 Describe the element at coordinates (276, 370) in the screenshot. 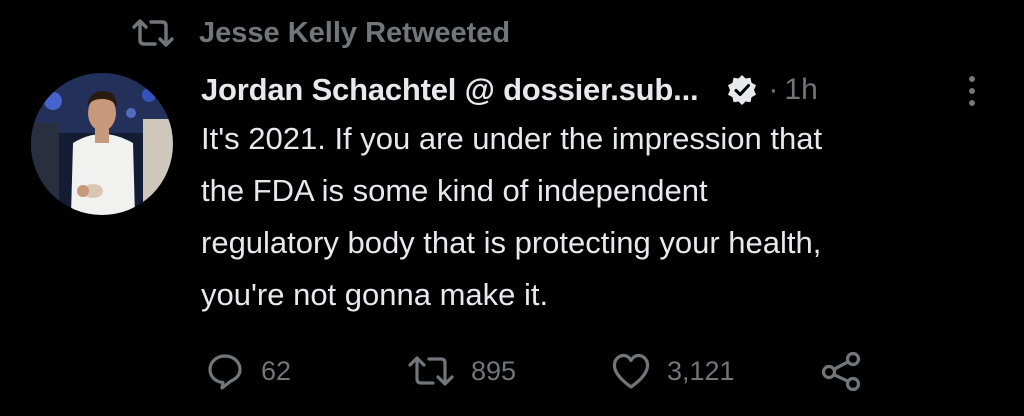

I see `reply-count: 62` at that location.